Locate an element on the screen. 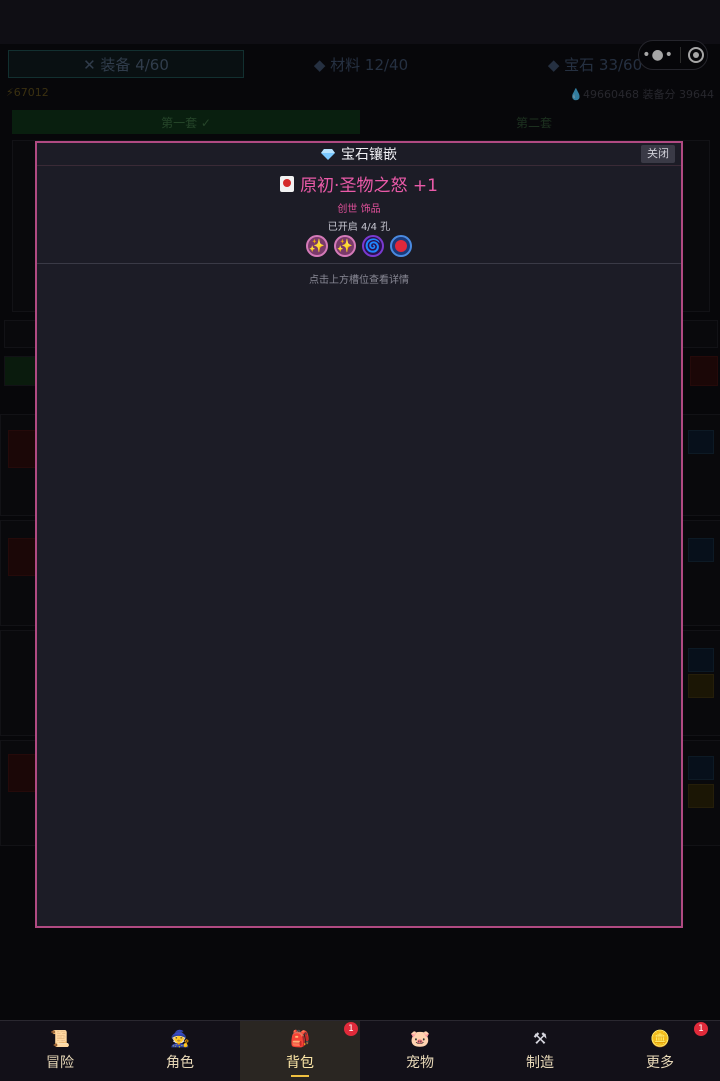 This screenshot has width=720, height=1081. nav-label: 角色 is located at coordinates (180, 1063).